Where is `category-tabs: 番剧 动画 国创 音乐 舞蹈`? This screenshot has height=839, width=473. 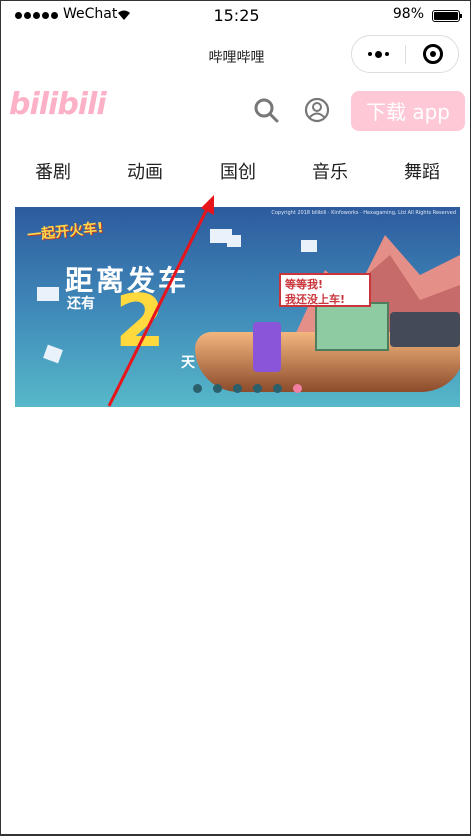 category-tabs: 番剧 动画 国创 音乐 舞蹈 is located at coordinates (236, 170).